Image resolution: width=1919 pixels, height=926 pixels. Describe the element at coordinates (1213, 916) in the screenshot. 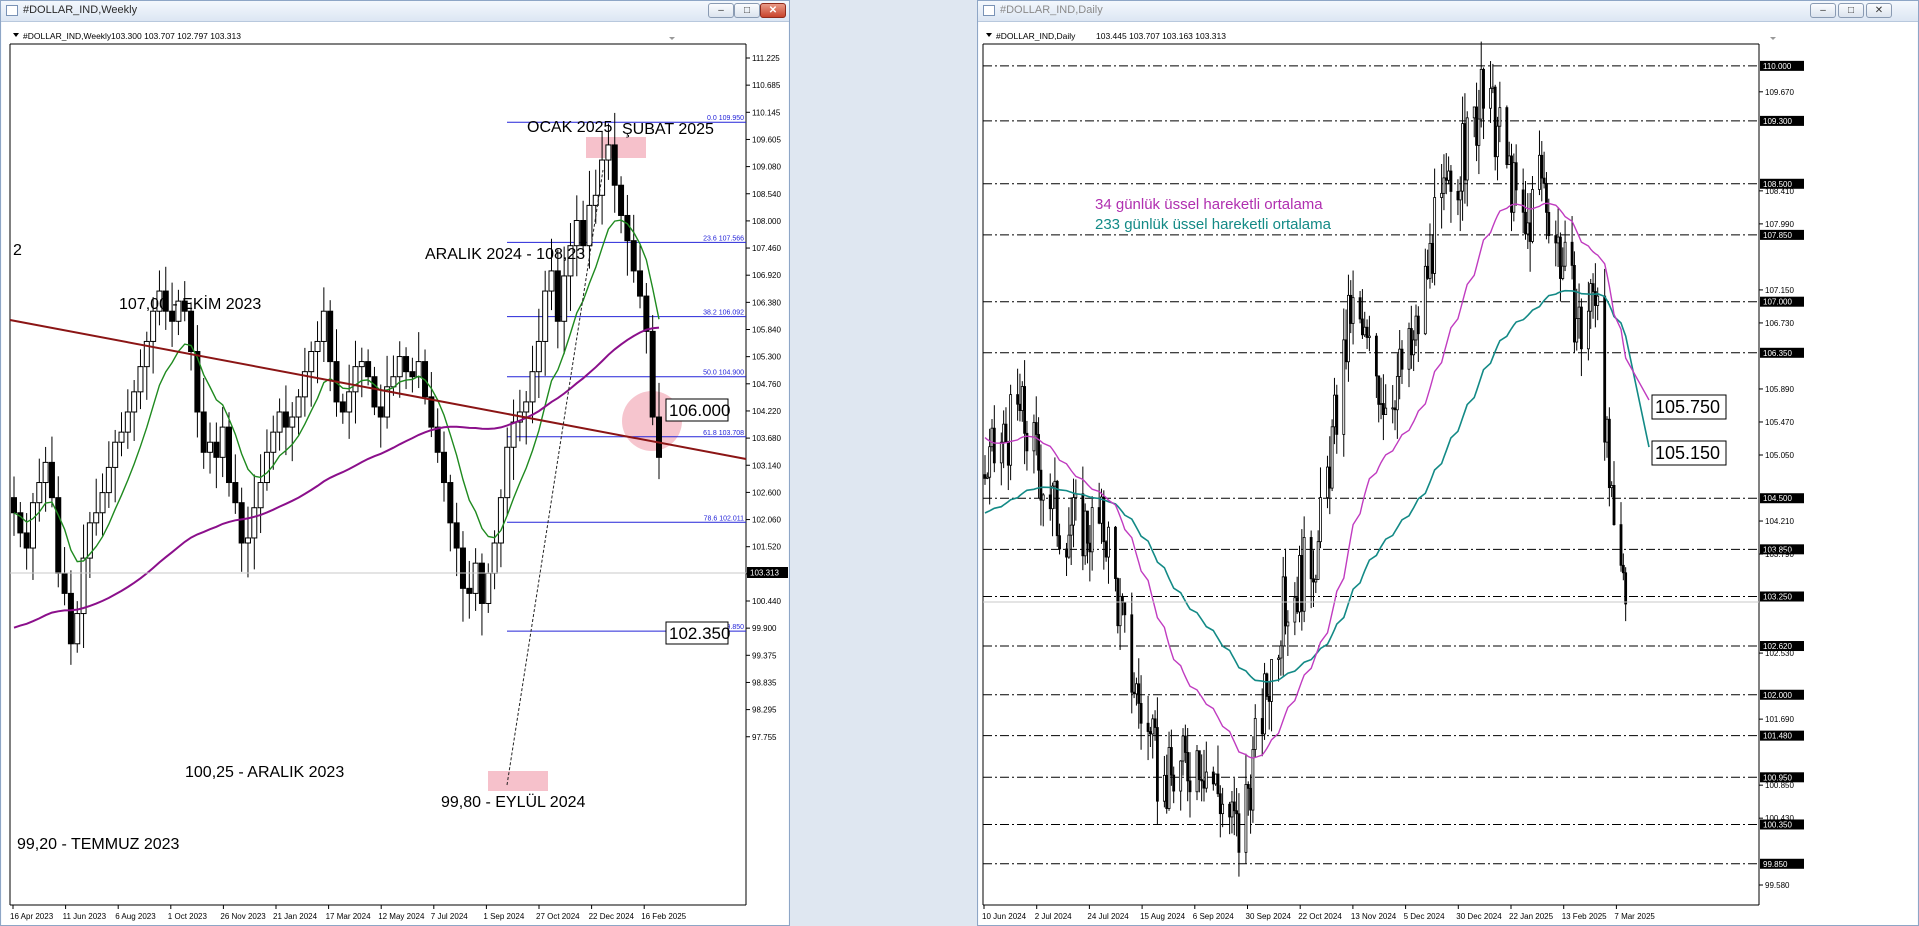

I see `daily-x-tick-label: 6 Sep 2024` at that location.